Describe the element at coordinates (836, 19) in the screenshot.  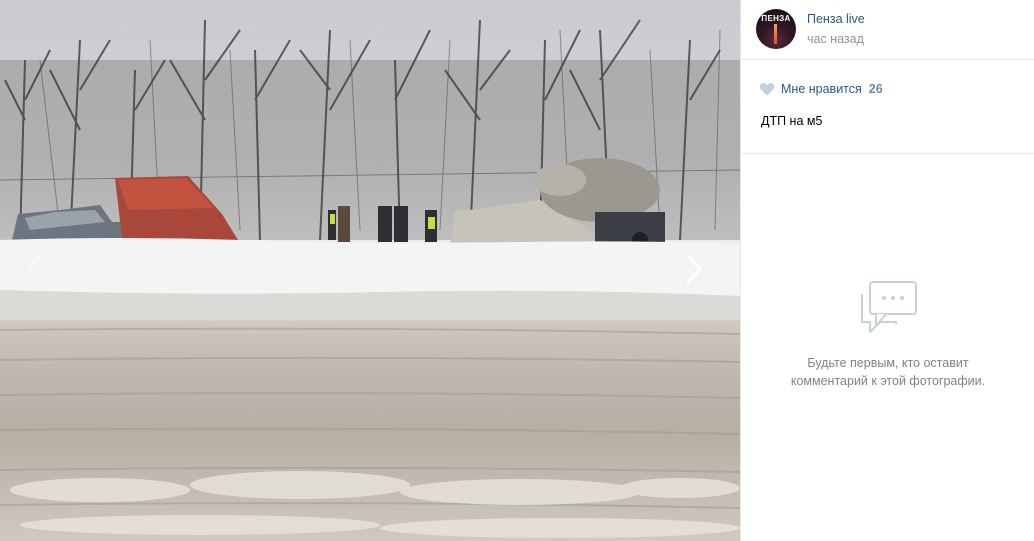
I see `group-name-link: Пенза live` at that location.